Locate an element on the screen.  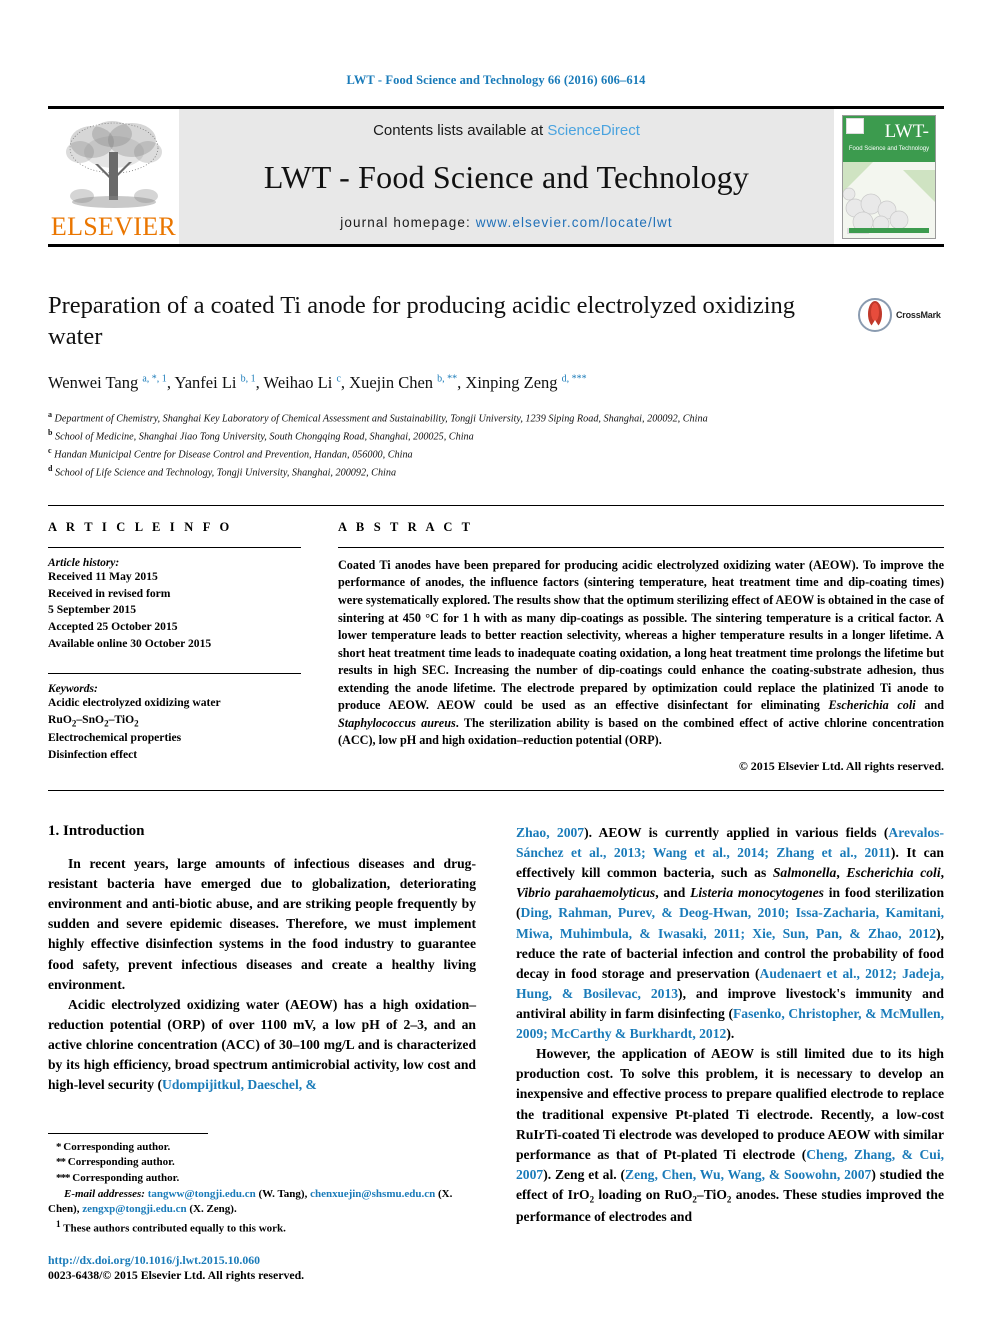
article-history-item: Available online 30 October 2015 is located at coordinates (130, 643).